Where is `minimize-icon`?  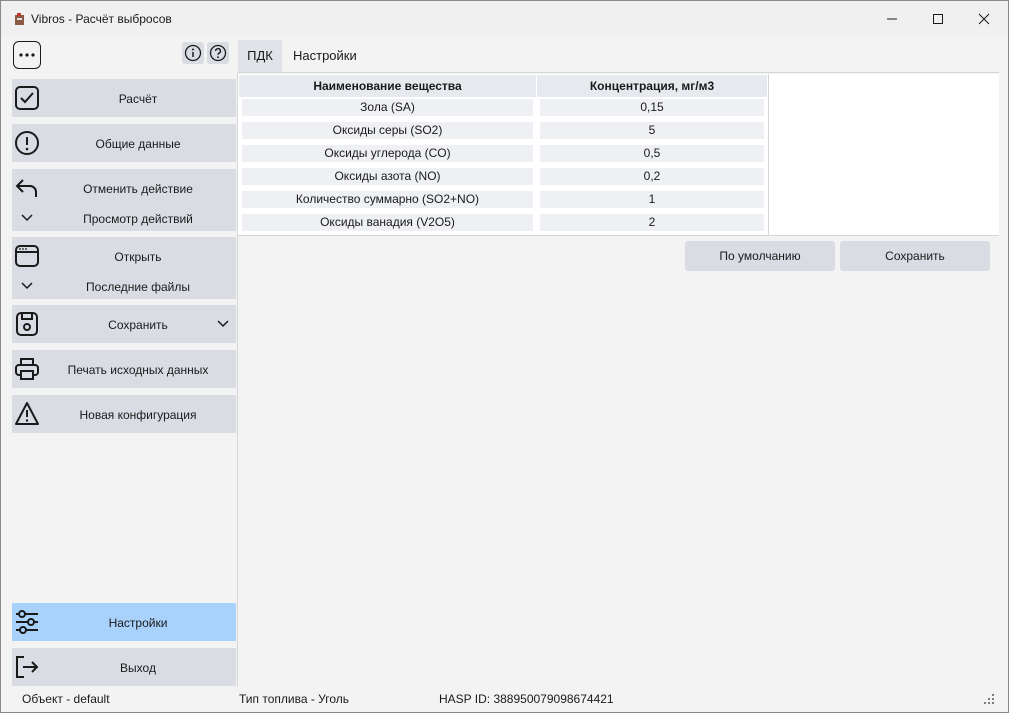 minimize-icon is located at coordinates (892, 19).